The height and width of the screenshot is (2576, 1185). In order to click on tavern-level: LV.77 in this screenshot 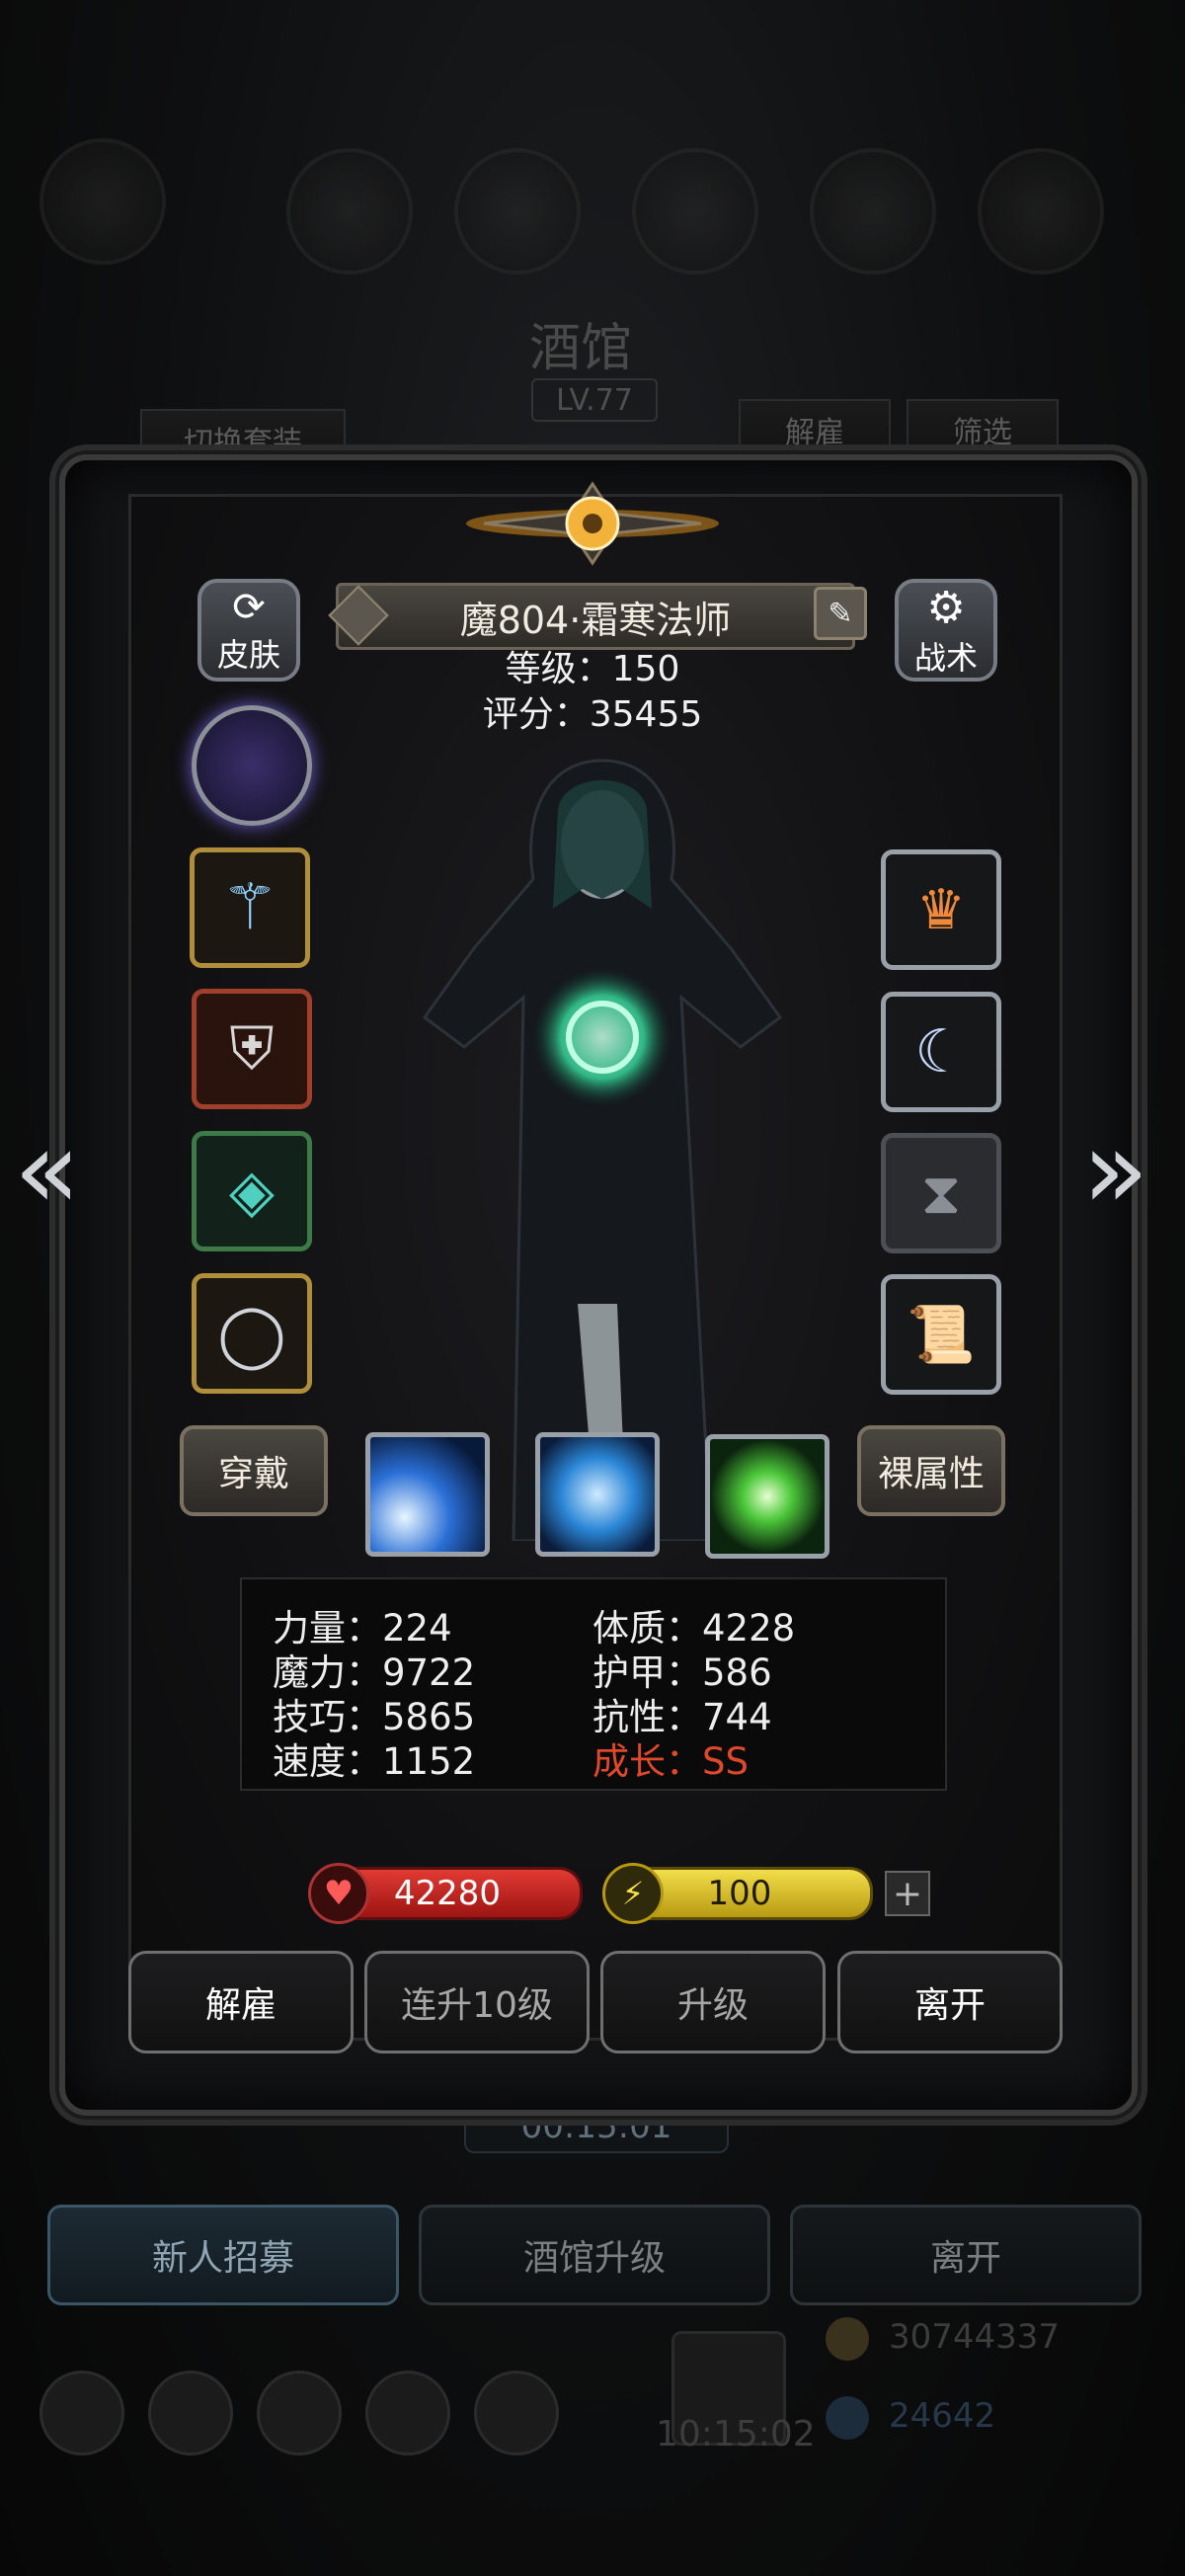, I will do `click(595, 400)`.